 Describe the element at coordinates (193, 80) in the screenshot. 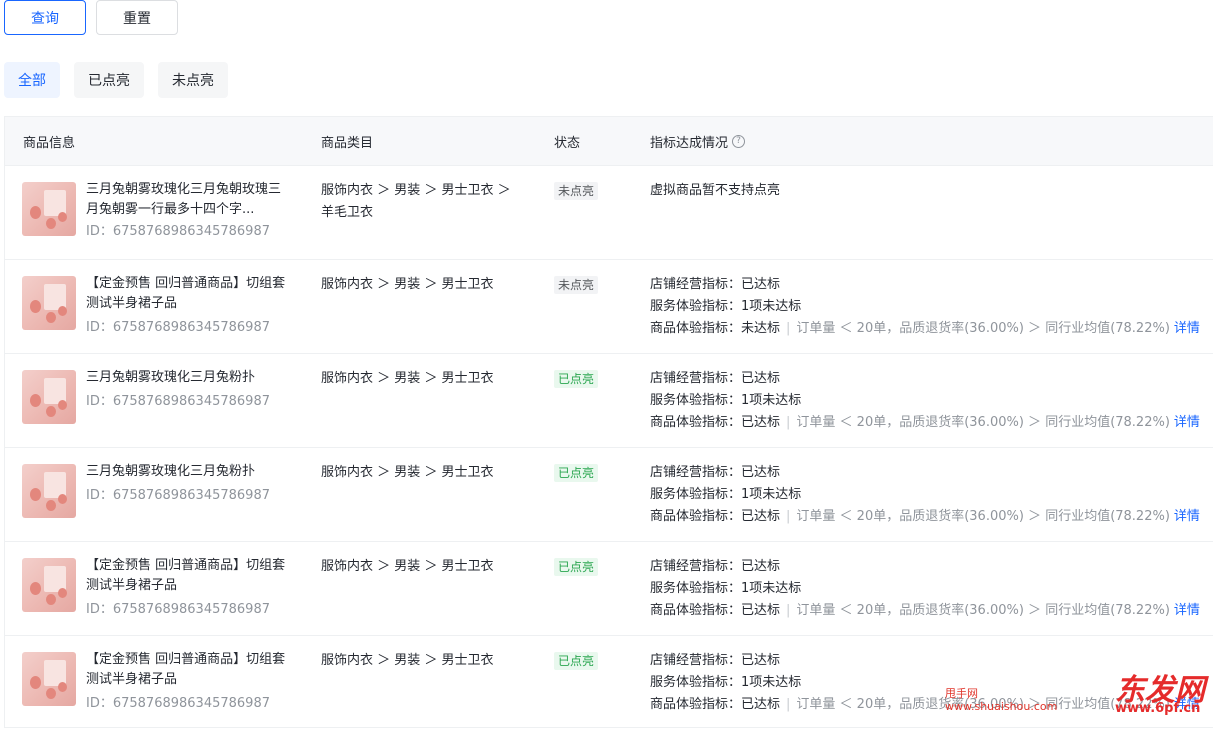

I see `filter-tab-unlit: 未点亮` at that location.